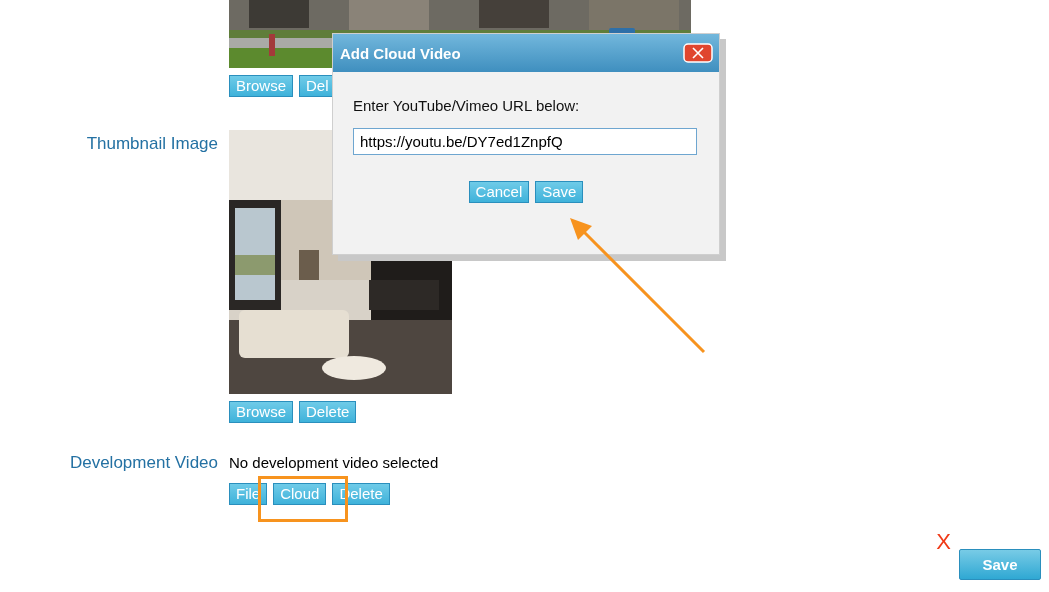 The image size is (1049, 592). What do you see at coordinates (261, 86) in the screenshot?
I see `image-action-button: Browse` at bounding box center [261, 86].